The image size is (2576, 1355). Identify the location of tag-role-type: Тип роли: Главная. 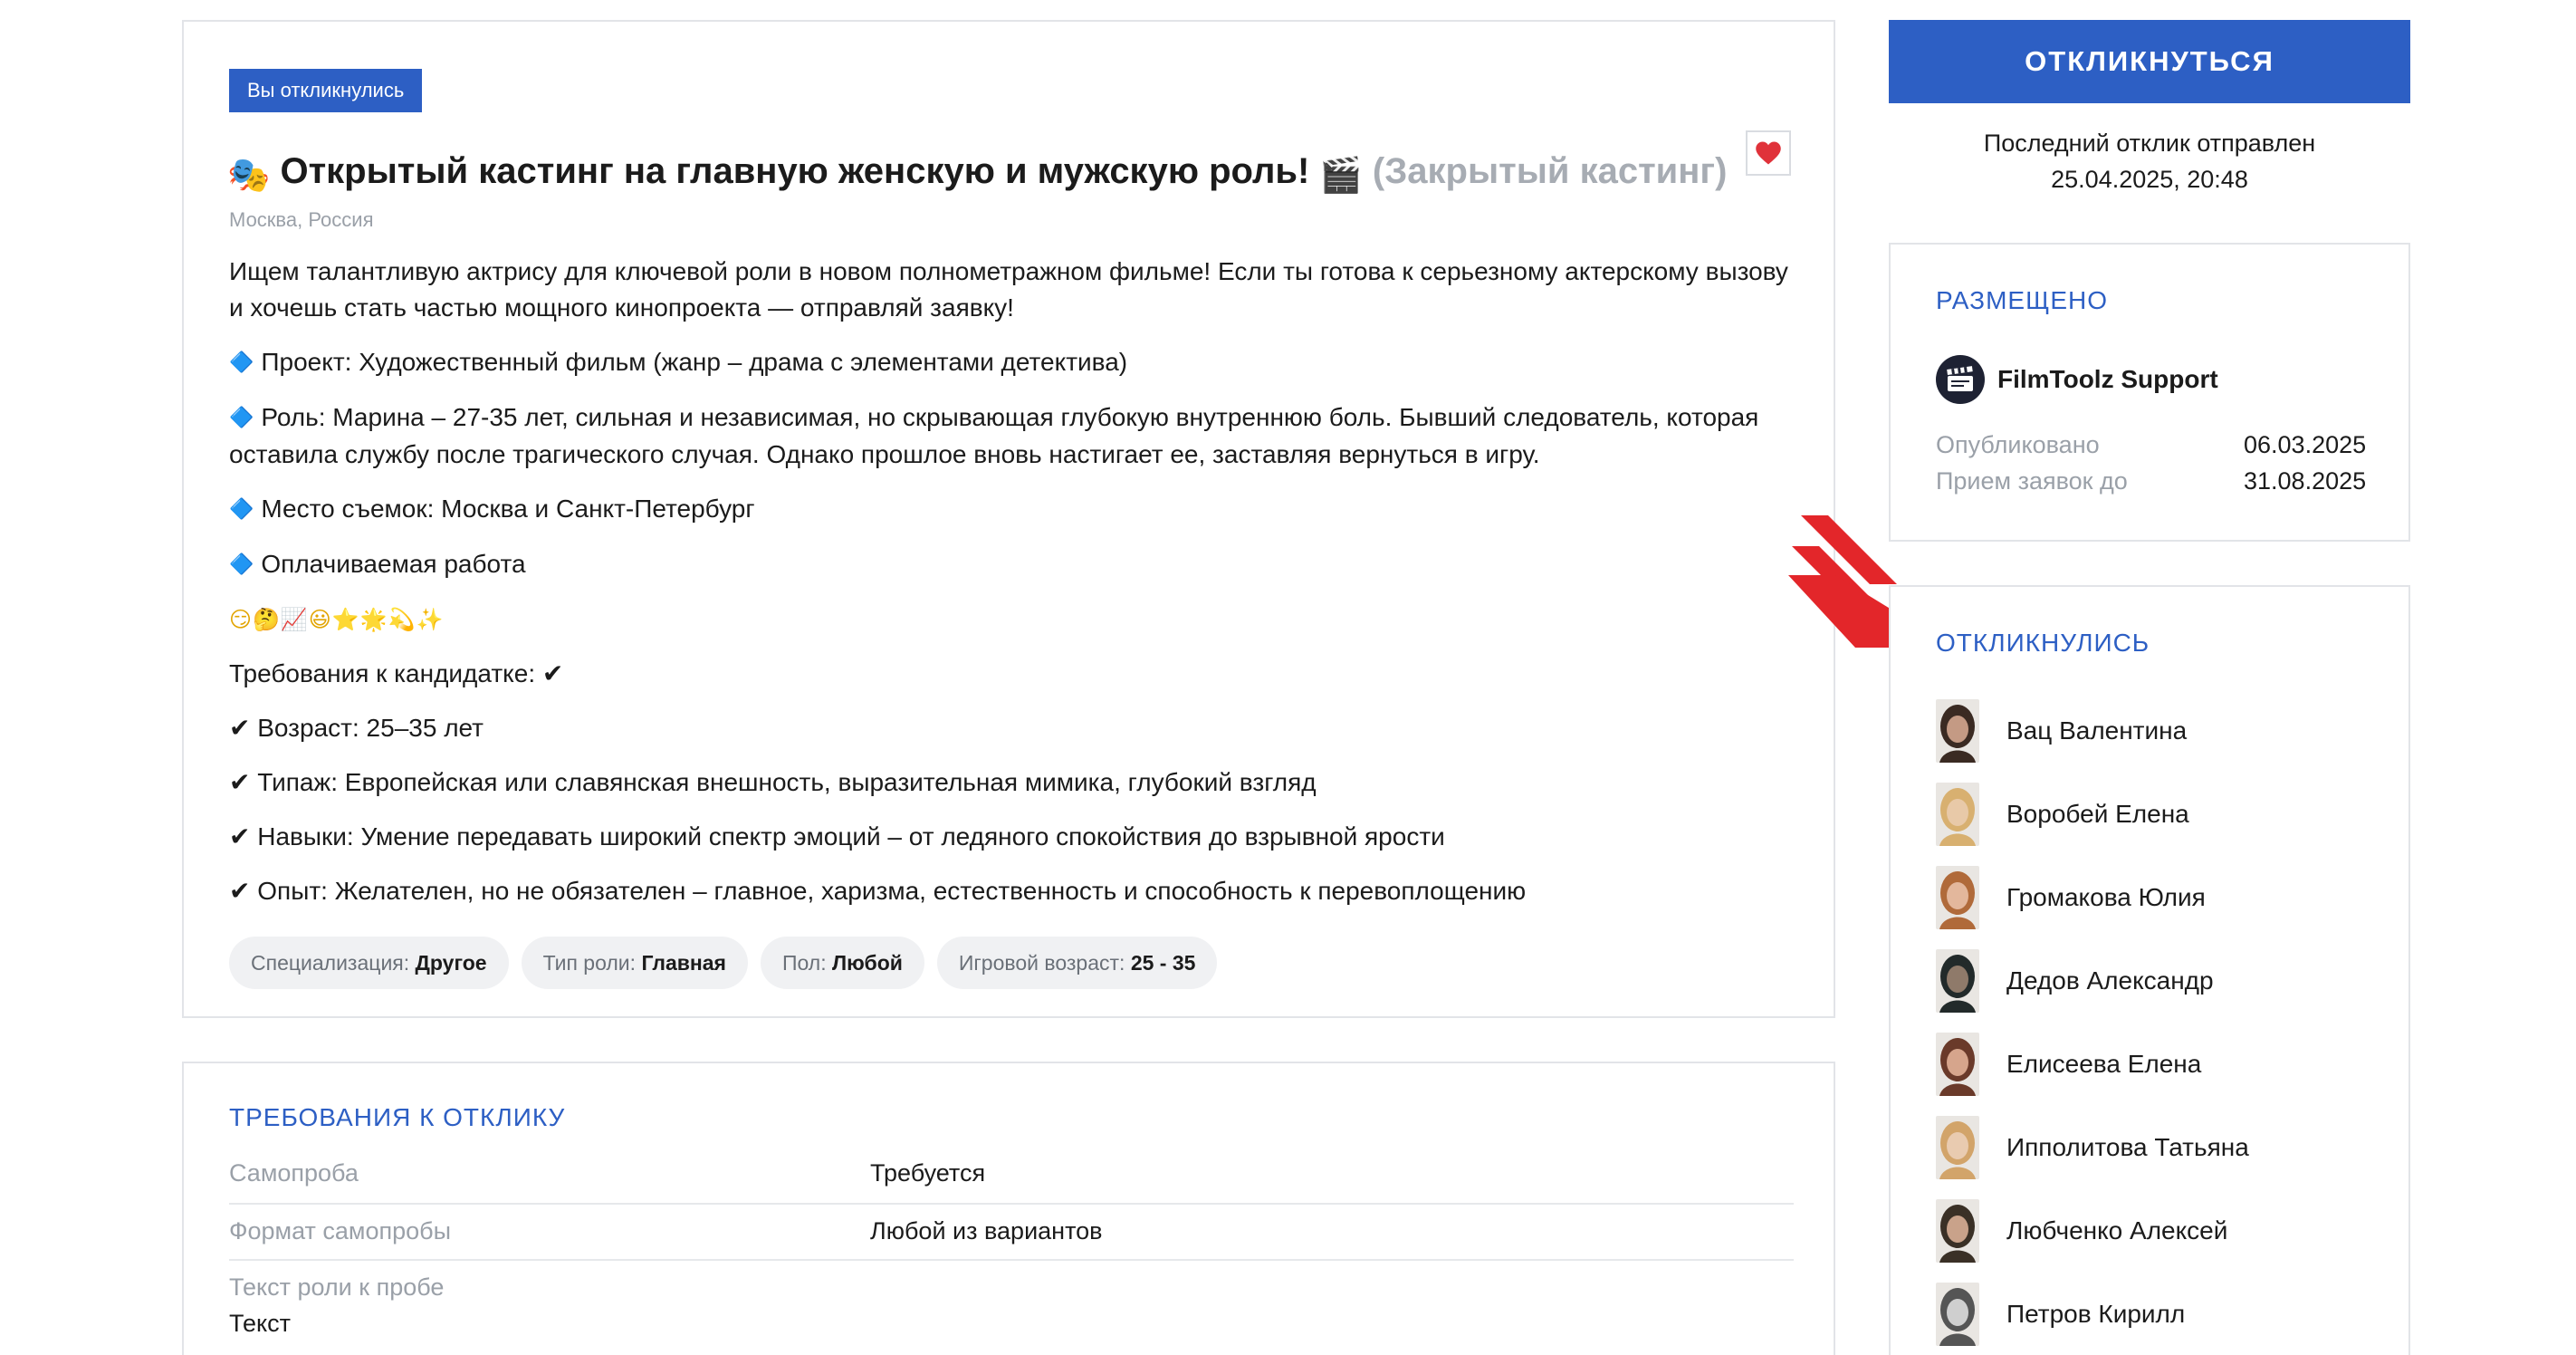
(634, 963).